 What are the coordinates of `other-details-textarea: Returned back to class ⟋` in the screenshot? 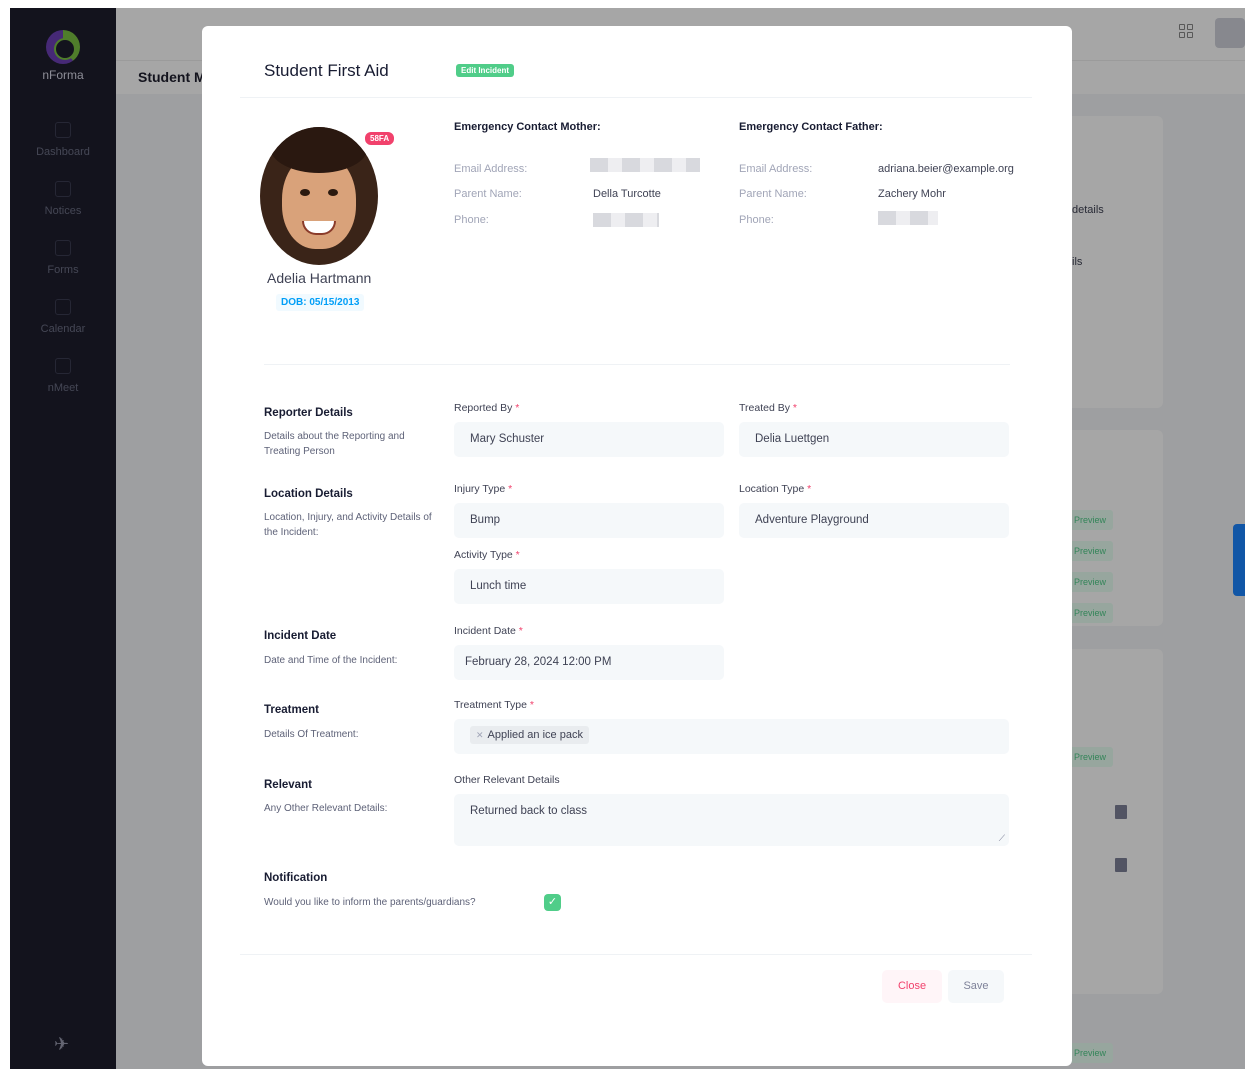 It's located at (731, 820).